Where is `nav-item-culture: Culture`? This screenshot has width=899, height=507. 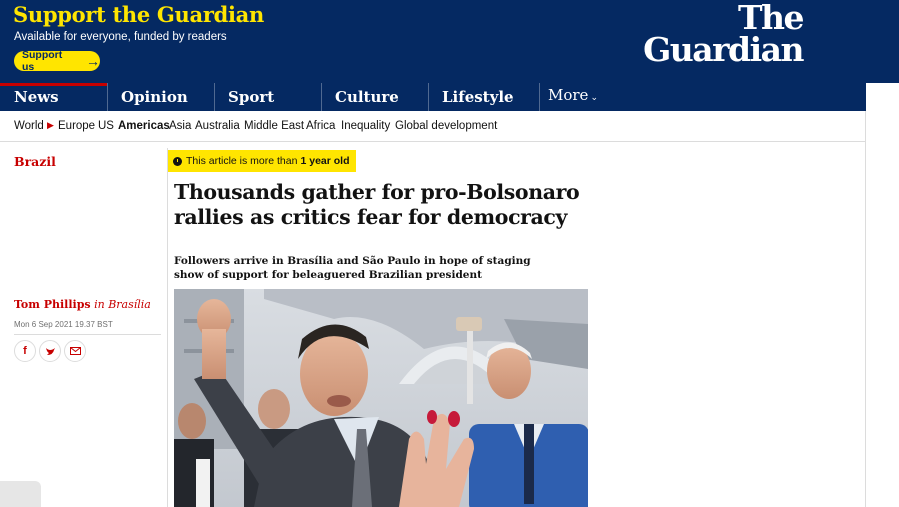
nav-item-culture: Culture is located at coordinates (374, 97).